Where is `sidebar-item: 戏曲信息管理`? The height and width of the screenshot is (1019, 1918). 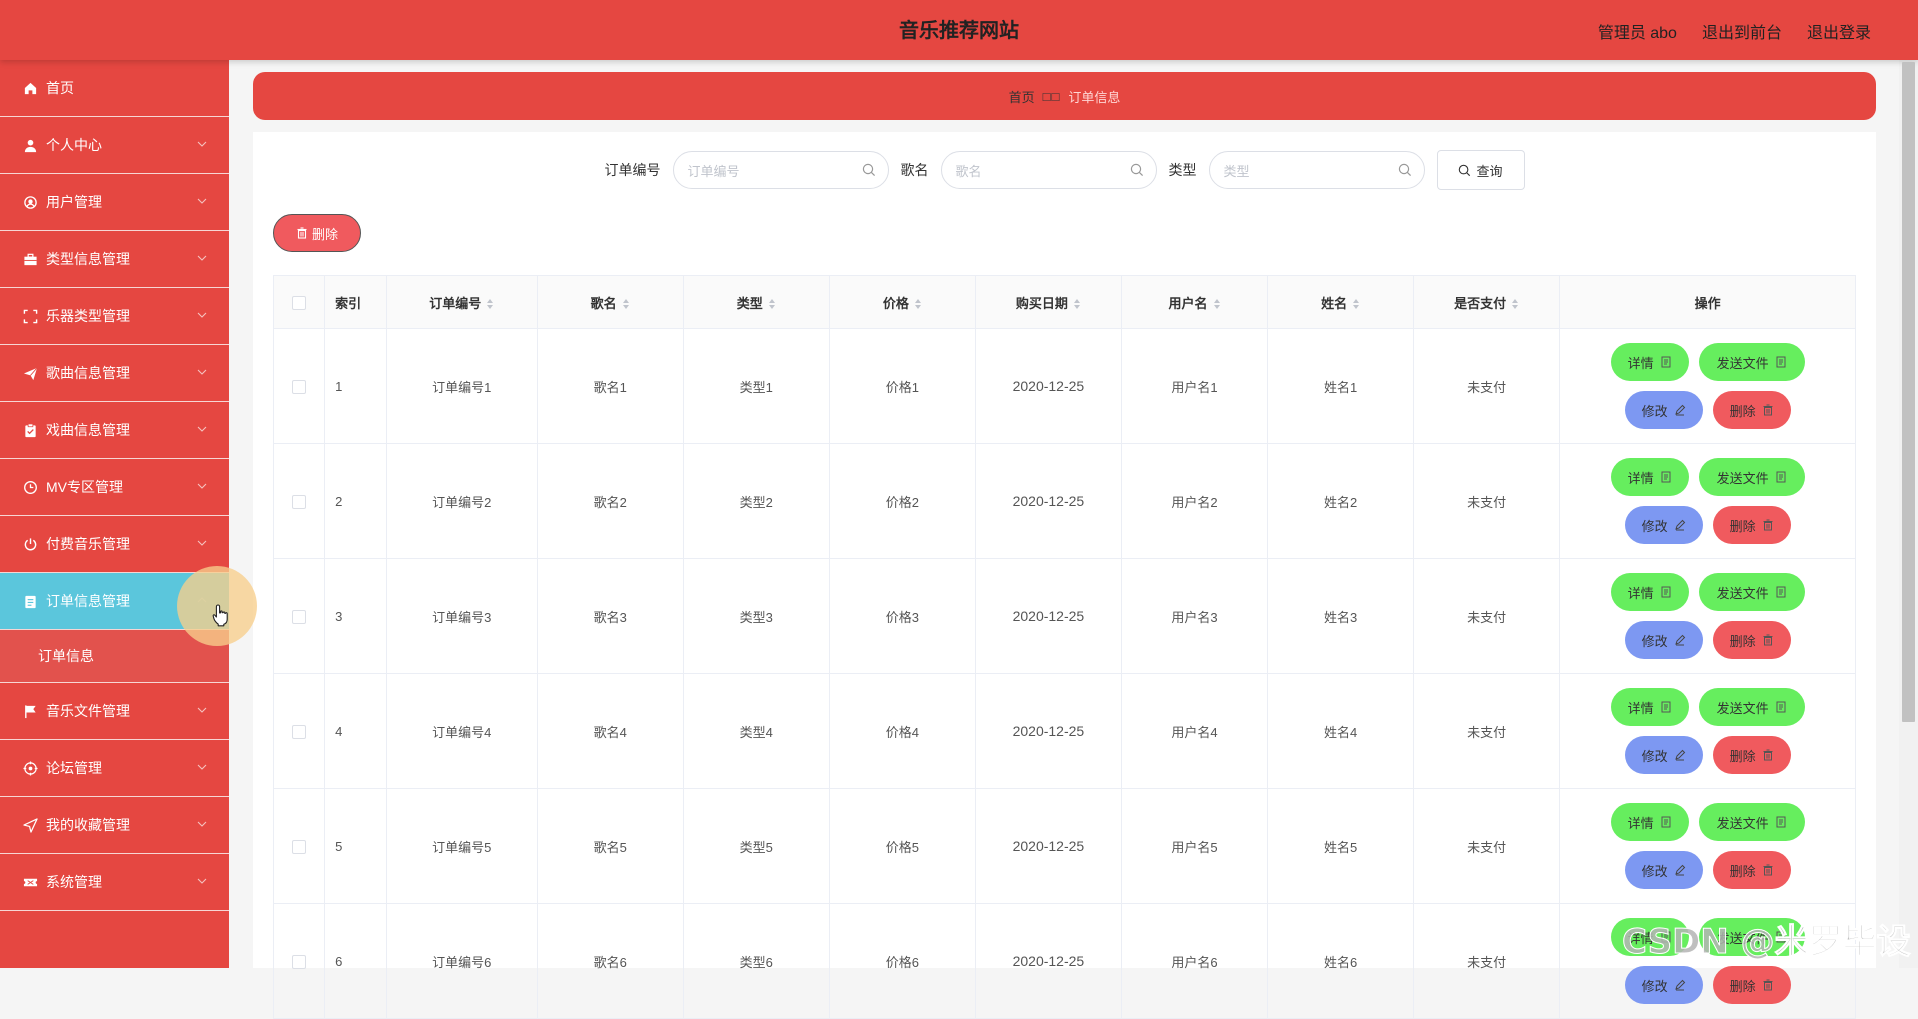 sidebar-item: 戏曲信息管理 is located at coordinates (114, 430).